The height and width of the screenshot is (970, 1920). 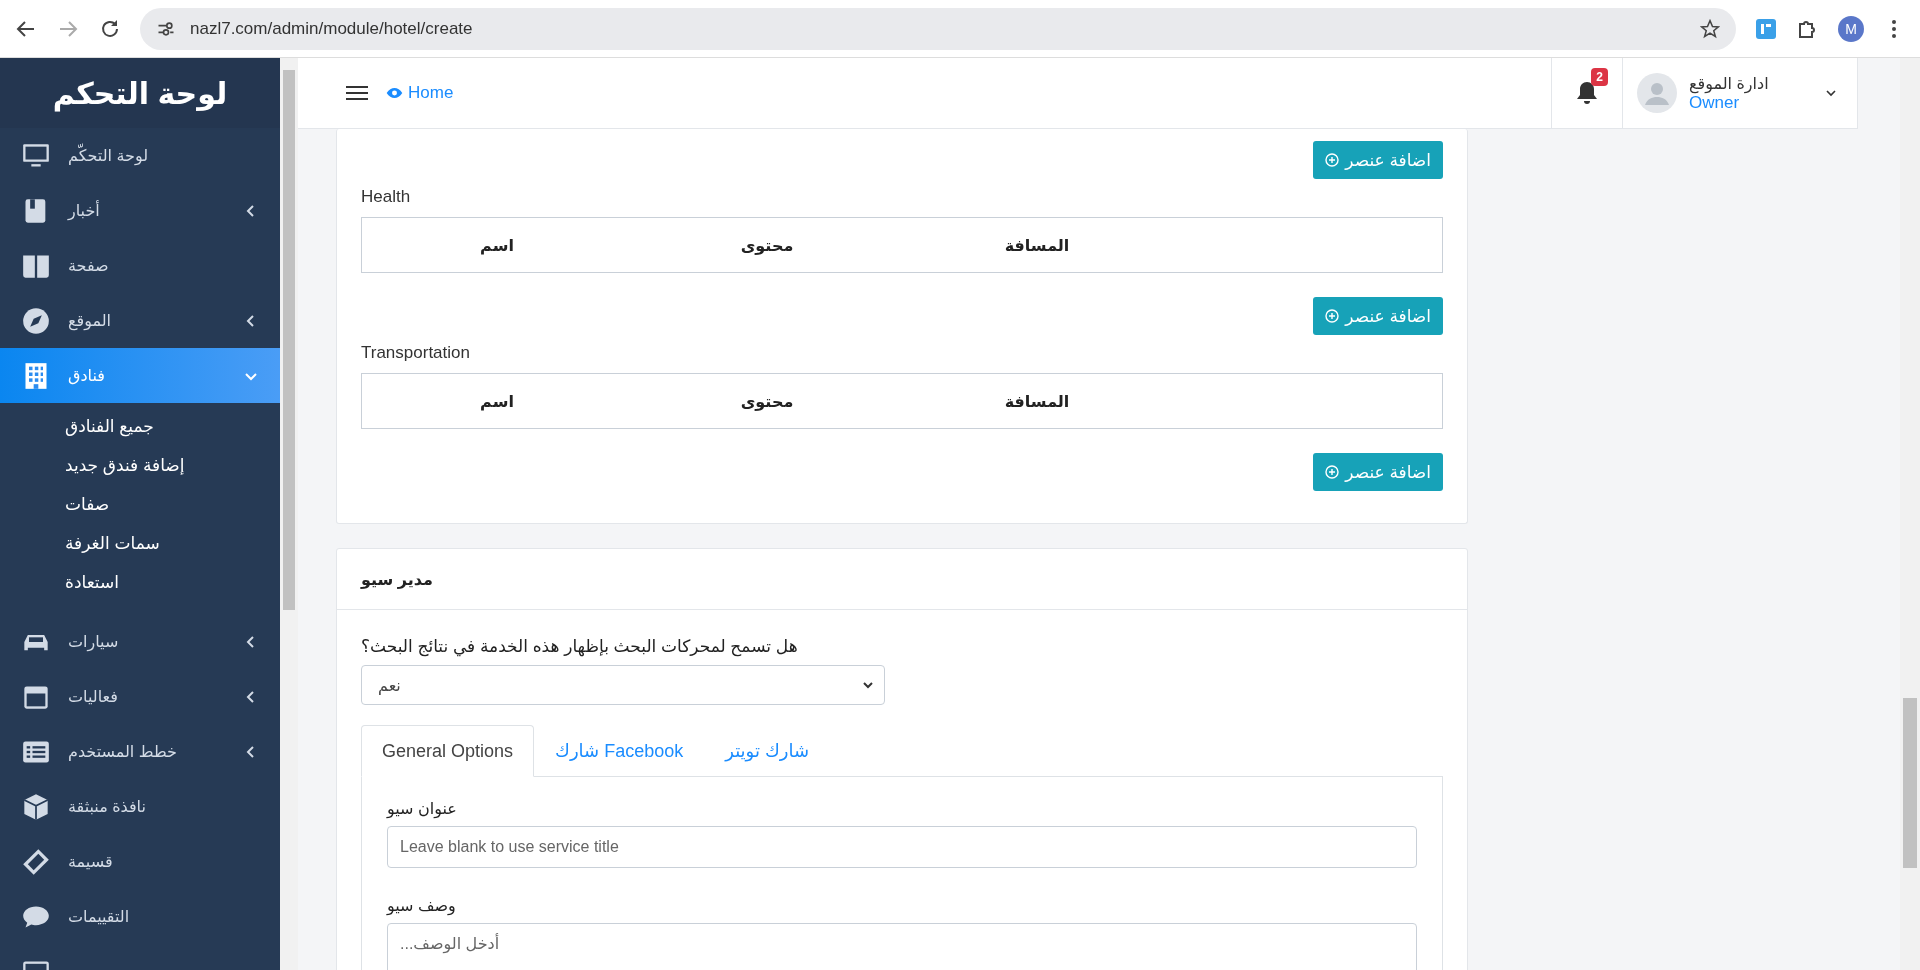 What do you see at coordinates (1599, 77) in the screenshot?
I see `notification-badge: 2` at bounding box center [1599, 77].